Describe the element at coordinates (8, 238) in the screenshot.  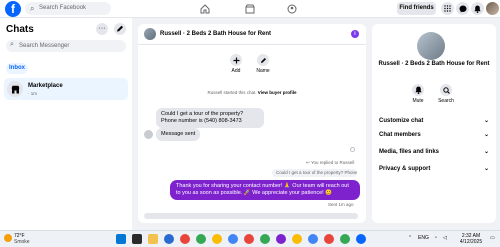
I see `weather-icon` at that location.